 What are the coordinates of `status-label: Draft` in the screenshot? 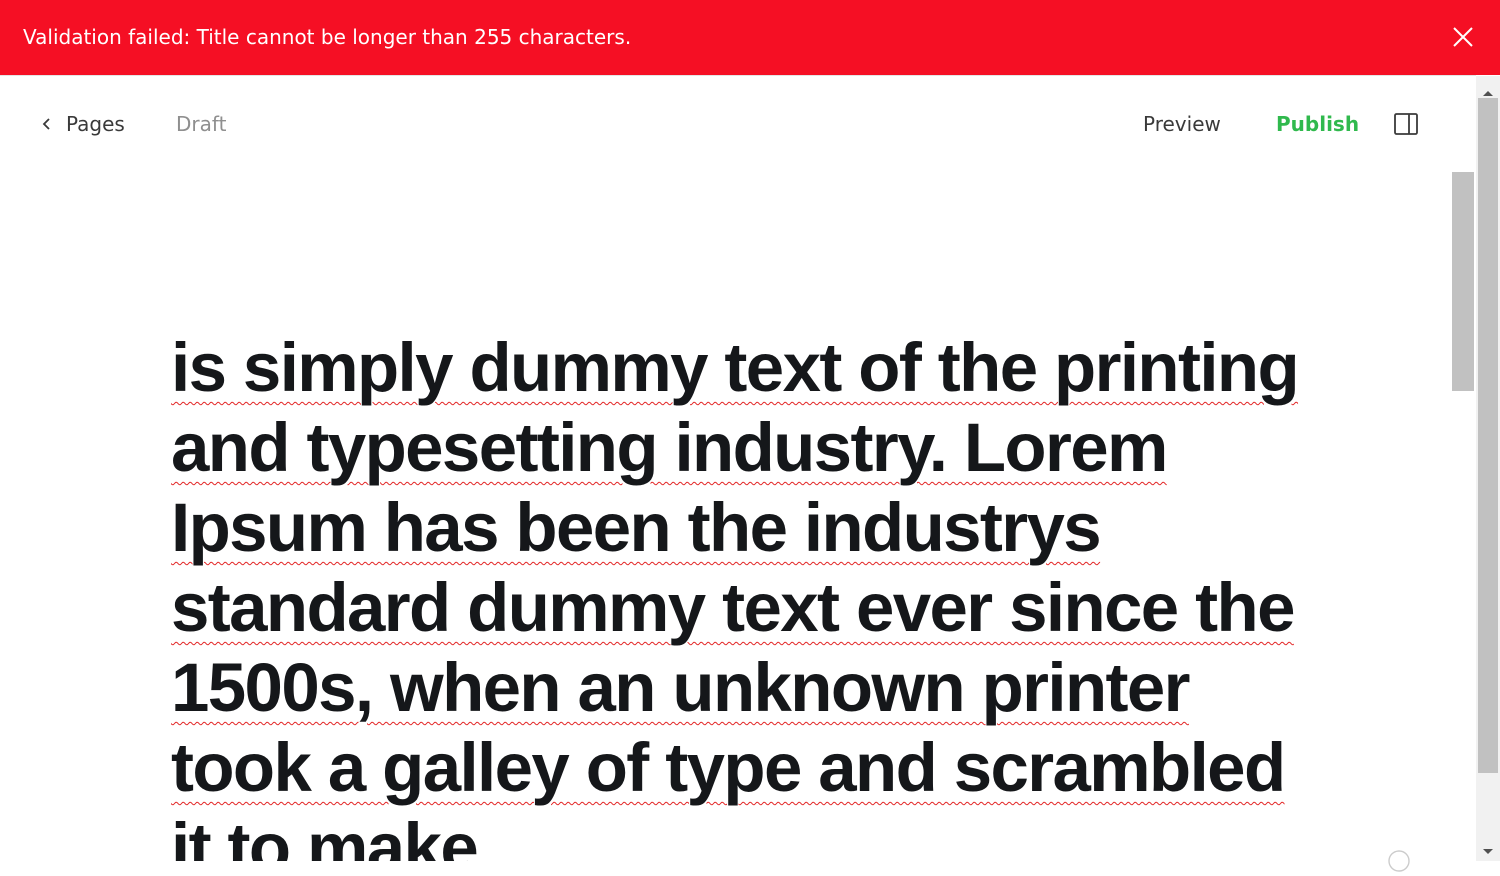 It's located at (201, 124).